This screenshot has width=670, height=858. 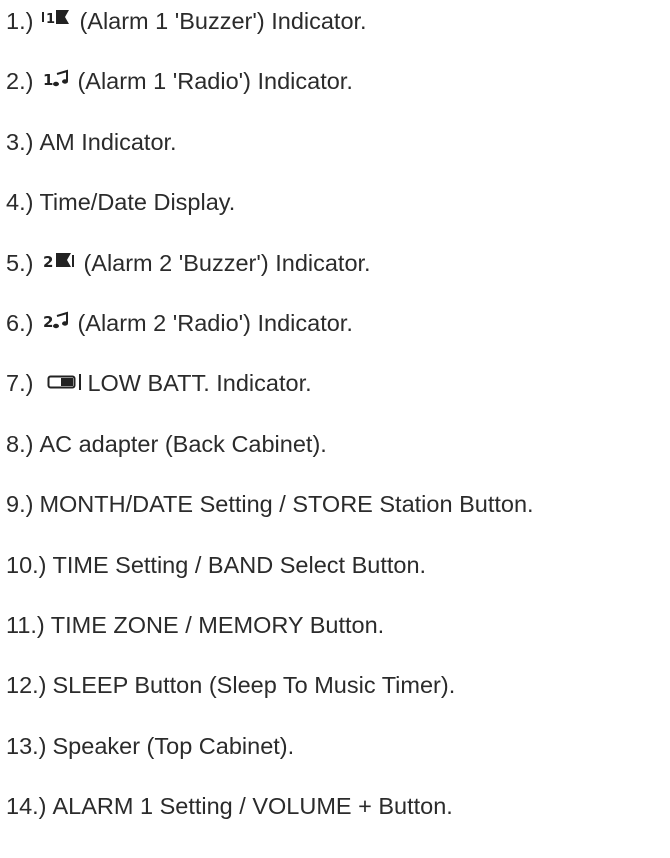 What do you see at coordinates (336, 398) in the screenshot?
I see `list-item: 7.) LOW BATT. Indicator.` at bounding box center [336, 398].